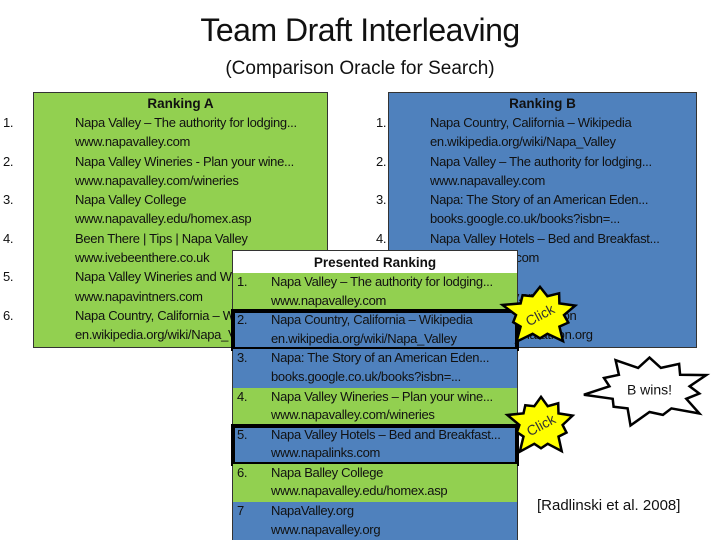  I want to click on ranking-b-header: Ranking B, so click(542, 103).